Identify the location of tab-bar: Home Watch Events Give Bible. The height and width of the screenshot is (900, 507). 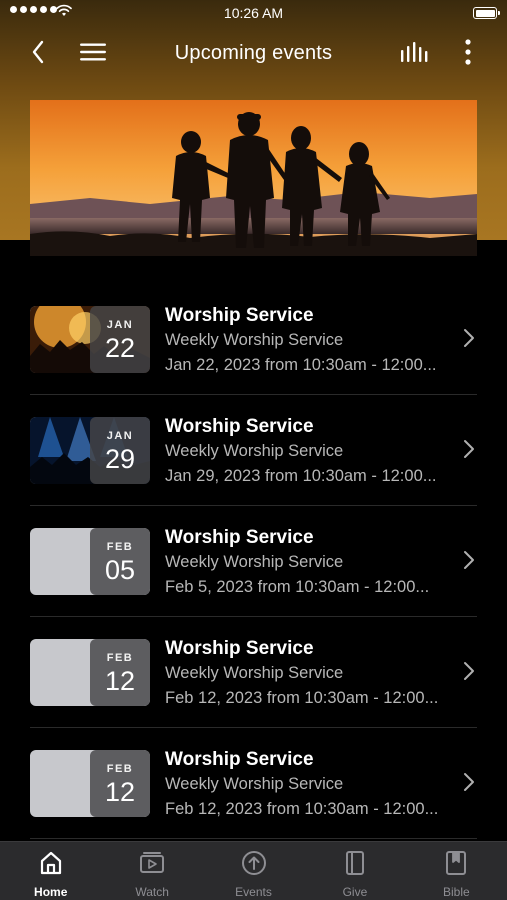
(253, 870).